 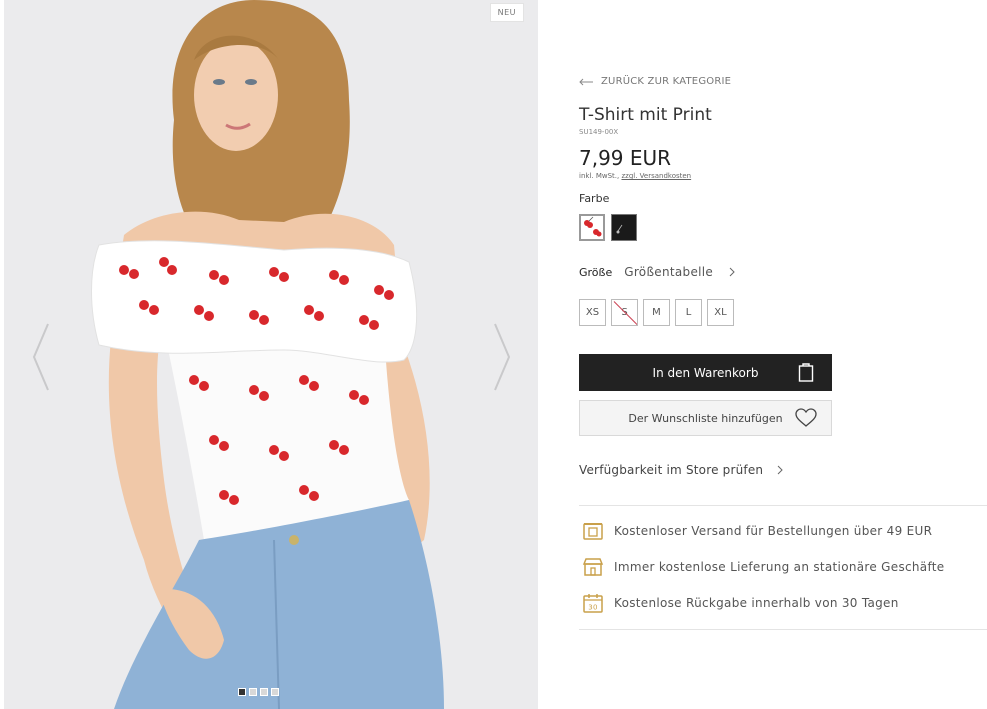 What do you see at coordinates (645, 115) in the screenshot?
I see `product-title: T-Shirt mit Print` at bounding box center [645, 115].